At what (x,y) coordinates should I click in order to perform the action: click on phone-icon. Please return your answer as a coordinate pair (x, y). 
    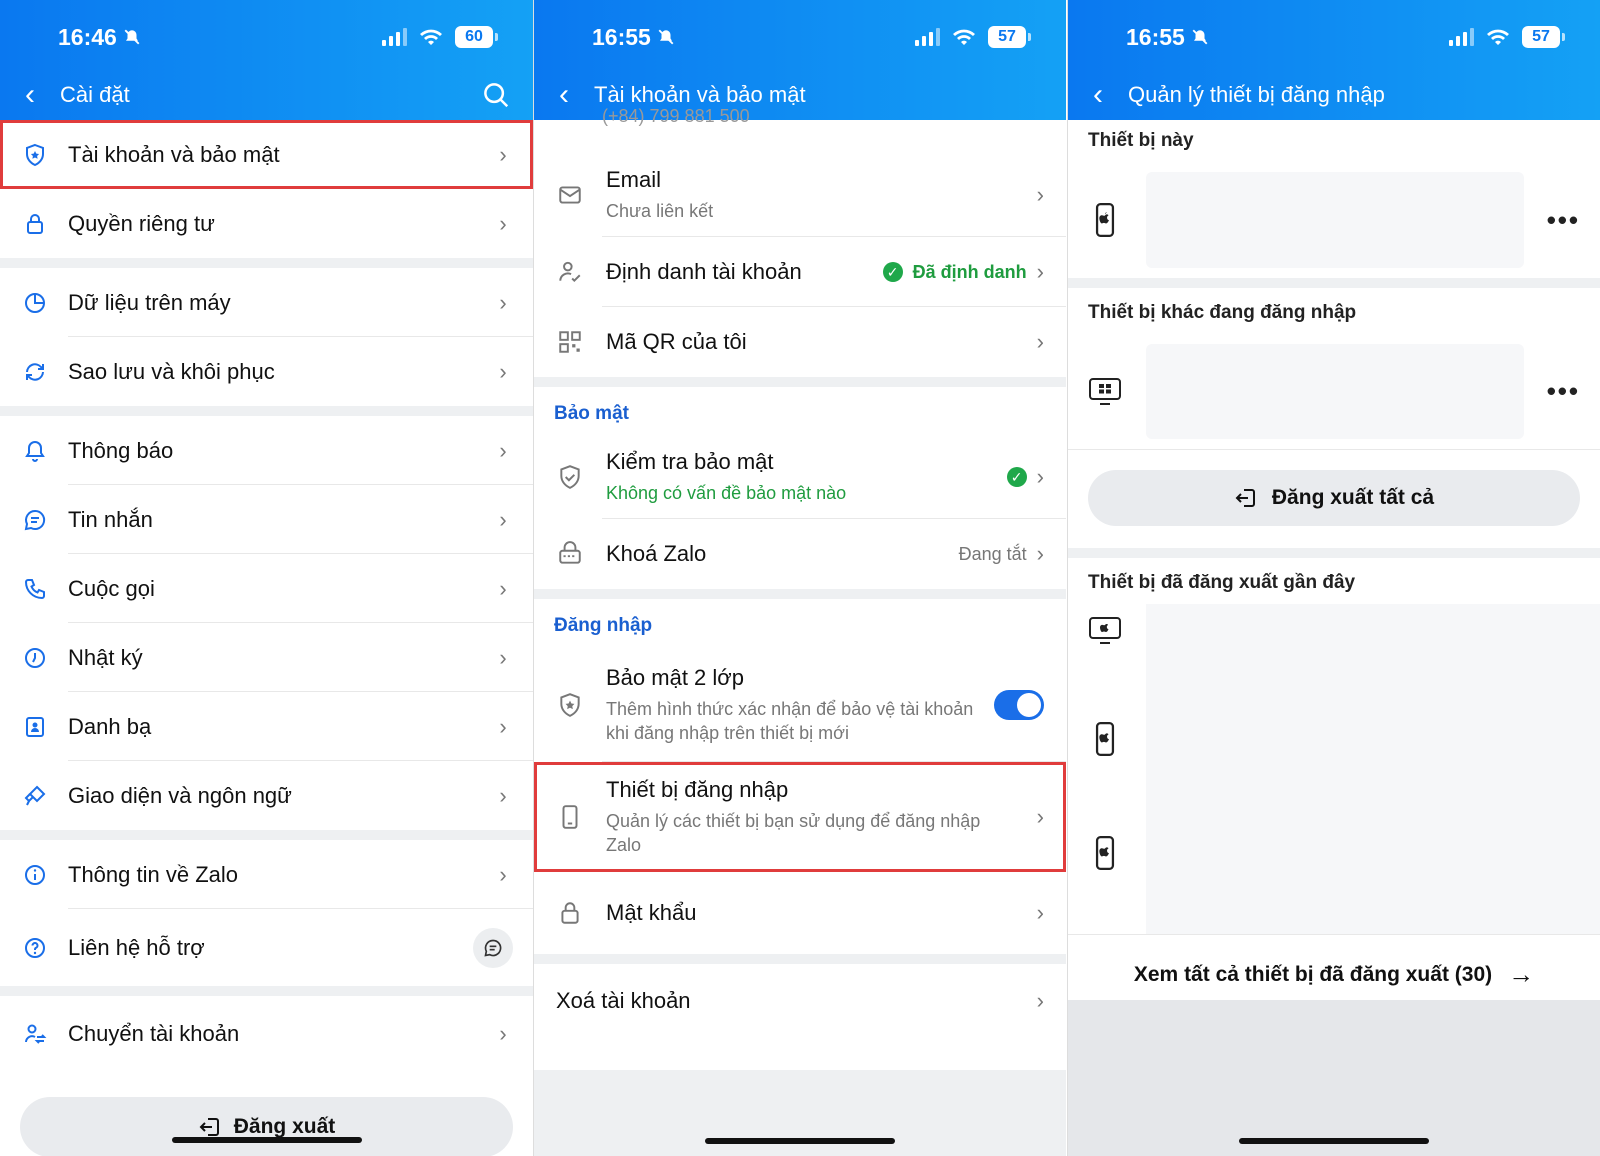
    Looking at the image, I should click on (35, 589).